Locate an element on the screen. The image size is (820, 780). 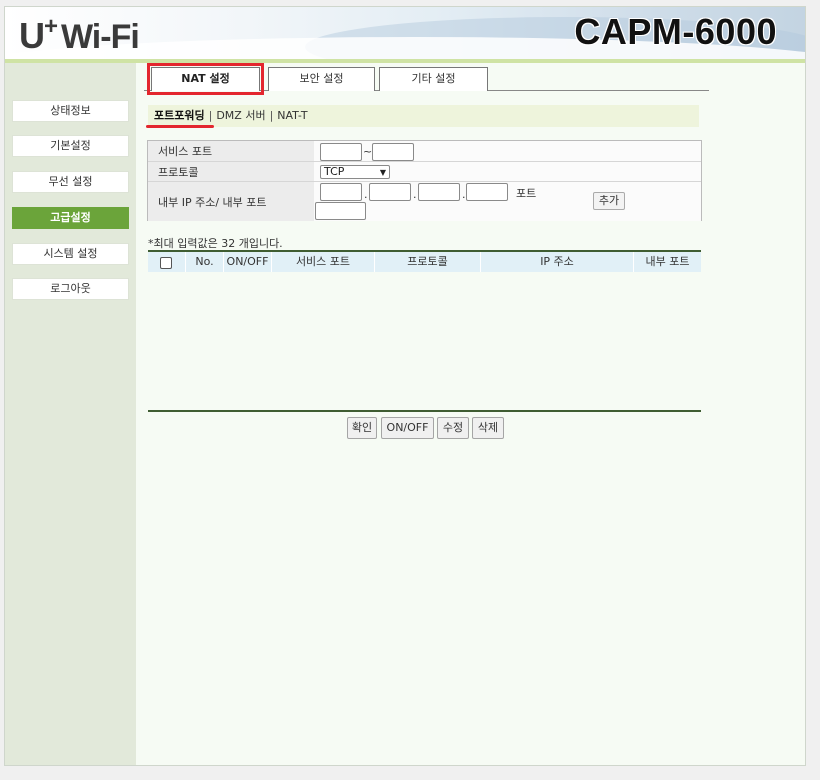
header-banner: U+ Wi-Fi CAPM-6000 is located at coordinates (405, 35).